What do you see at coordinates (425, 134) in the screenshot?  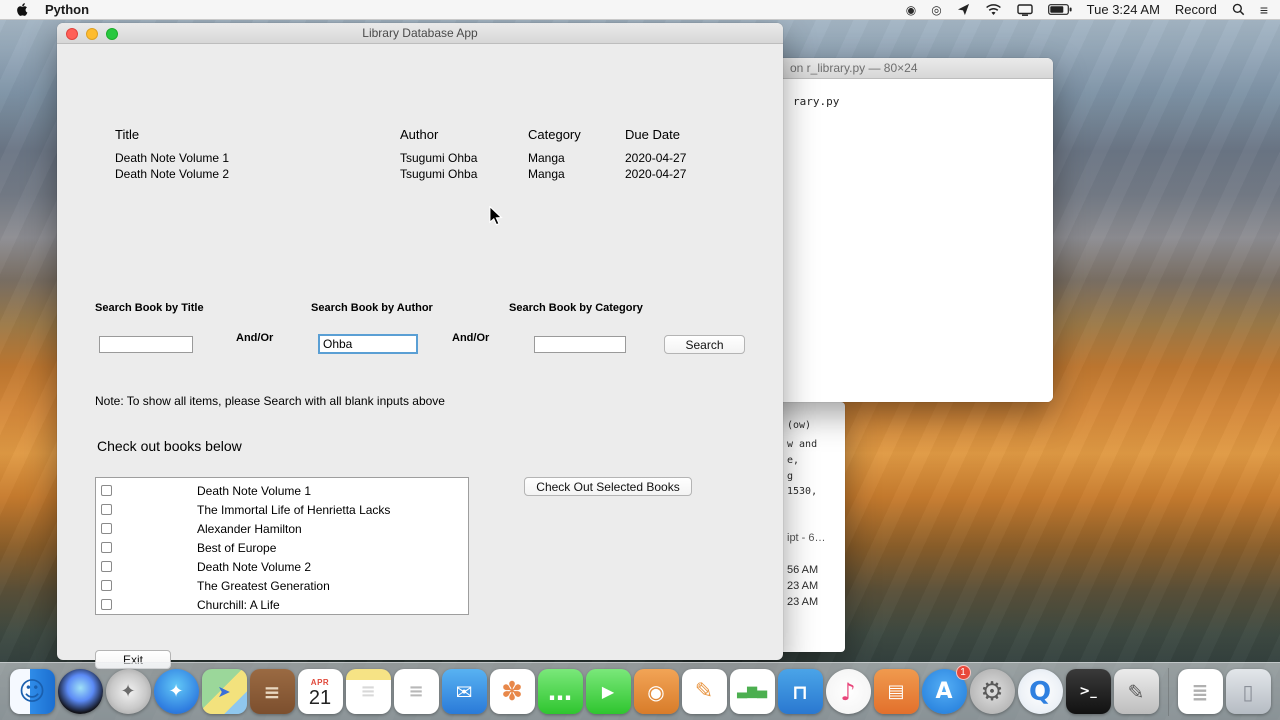 I see `results-table-header: Title Author Category Due Date` at bounding box center [425, 134].